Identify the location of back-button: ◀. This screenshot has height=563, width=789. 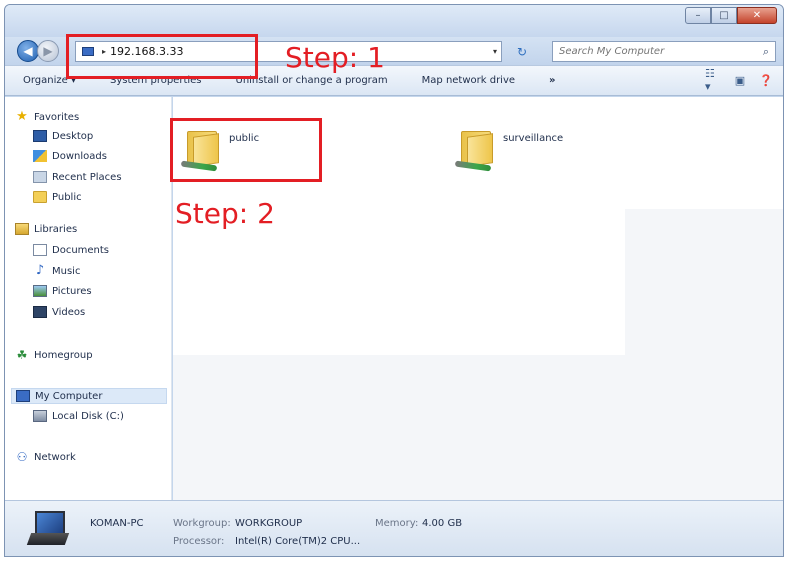
(28, 51).